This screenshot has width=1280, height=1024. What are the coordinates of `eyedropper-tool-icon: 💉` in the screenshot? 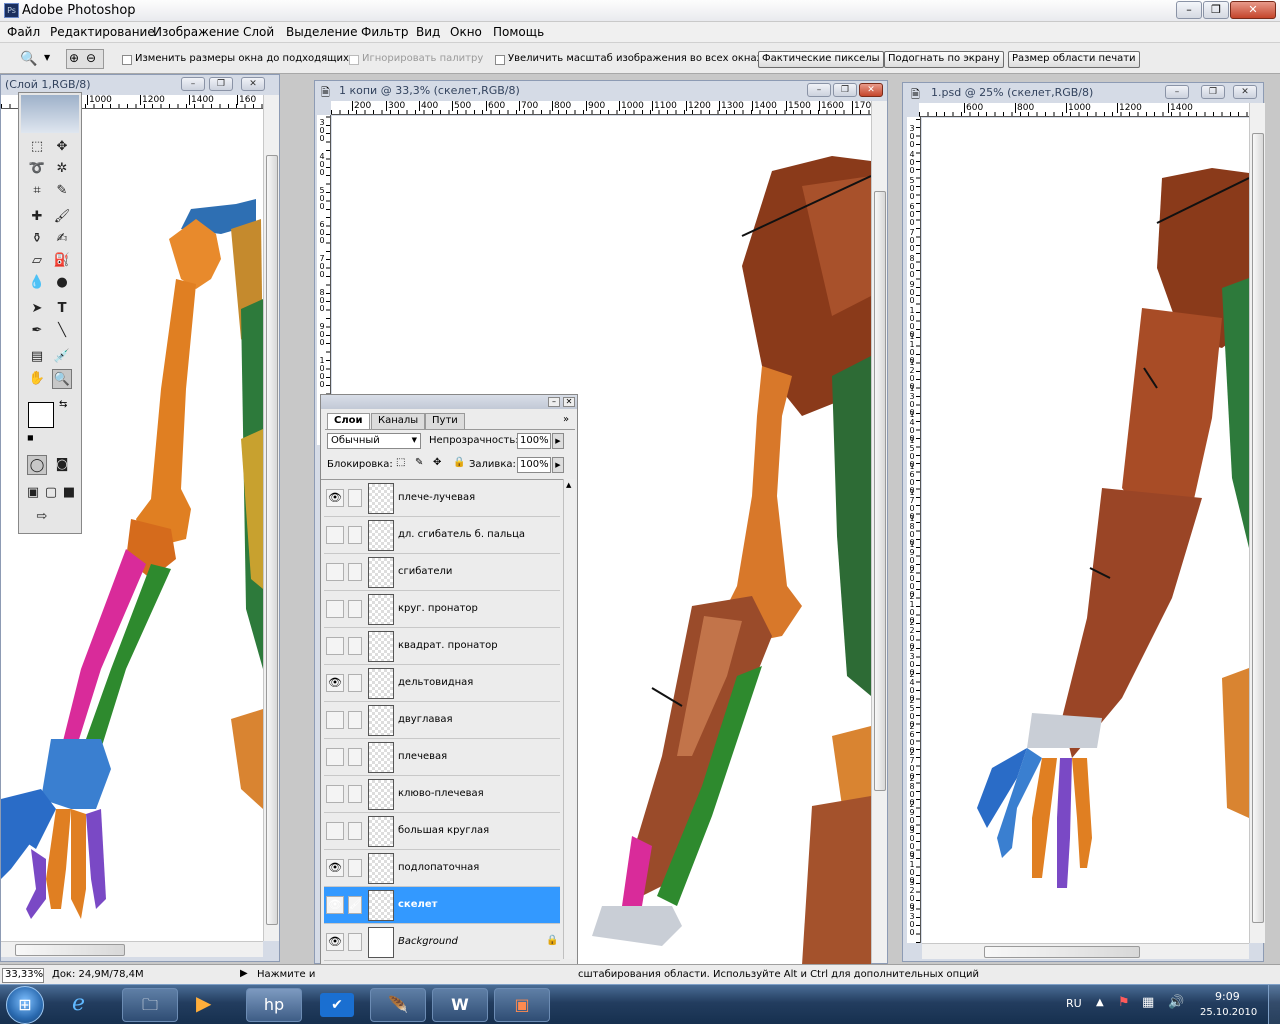 It's located at (62, 357).